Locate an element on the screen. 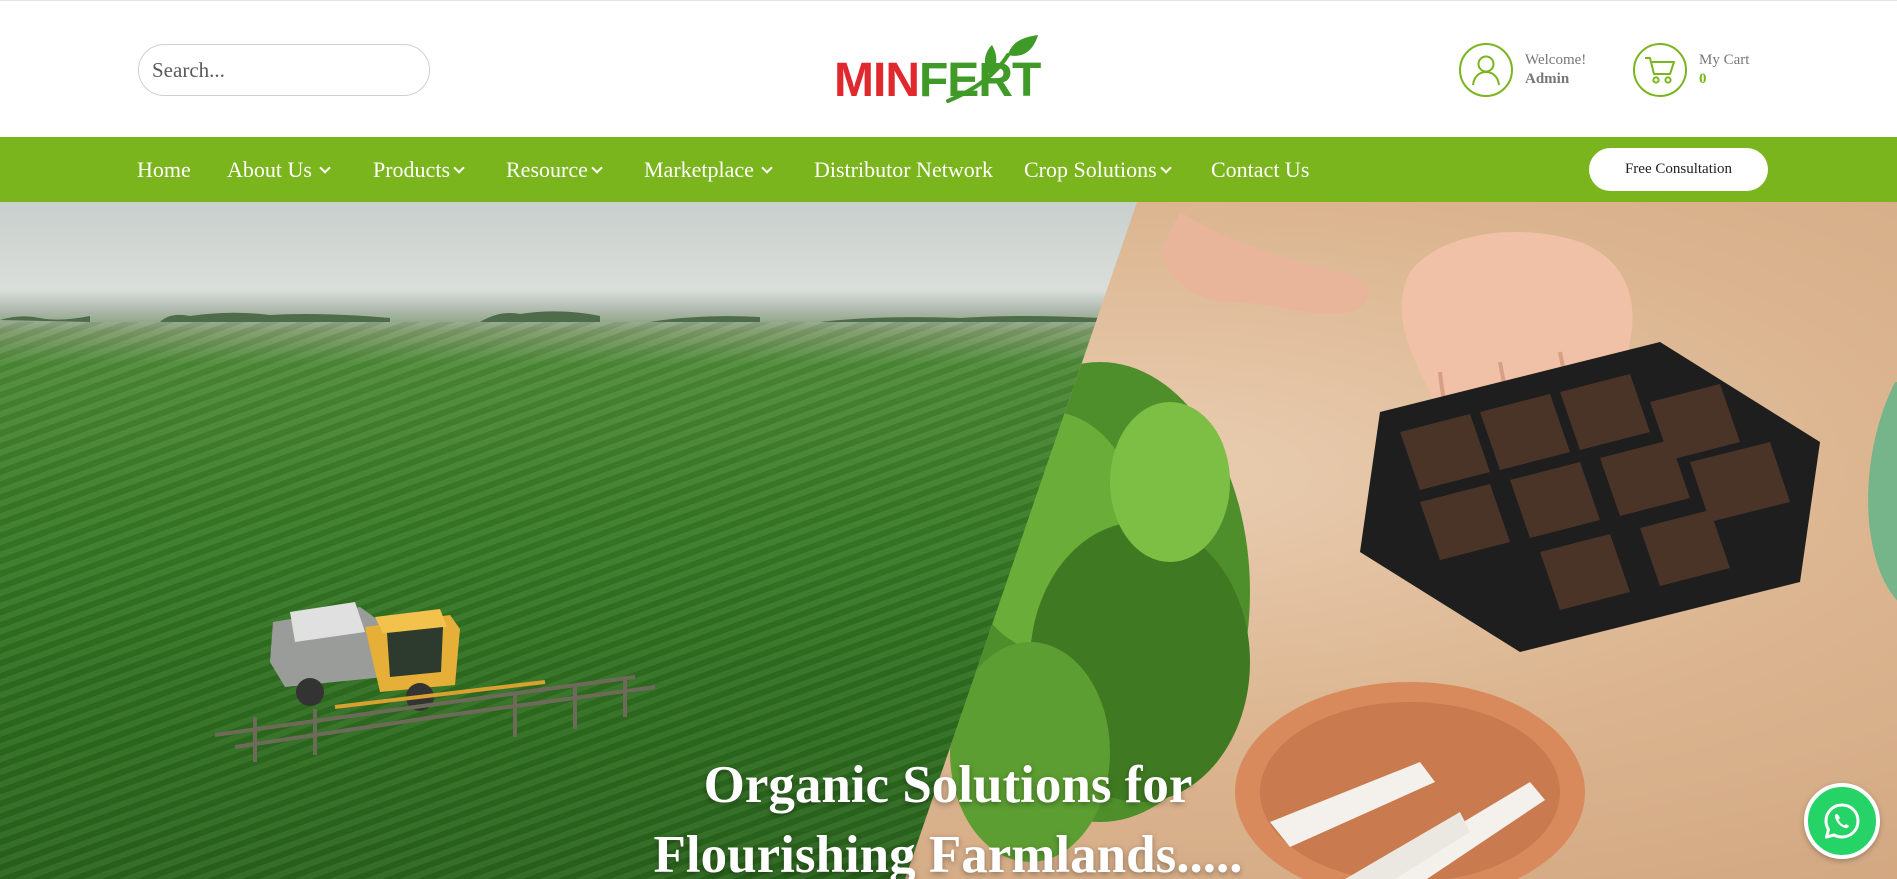  nav-item-distributor-network: Distributor Network is located at coordinates (903, 169).